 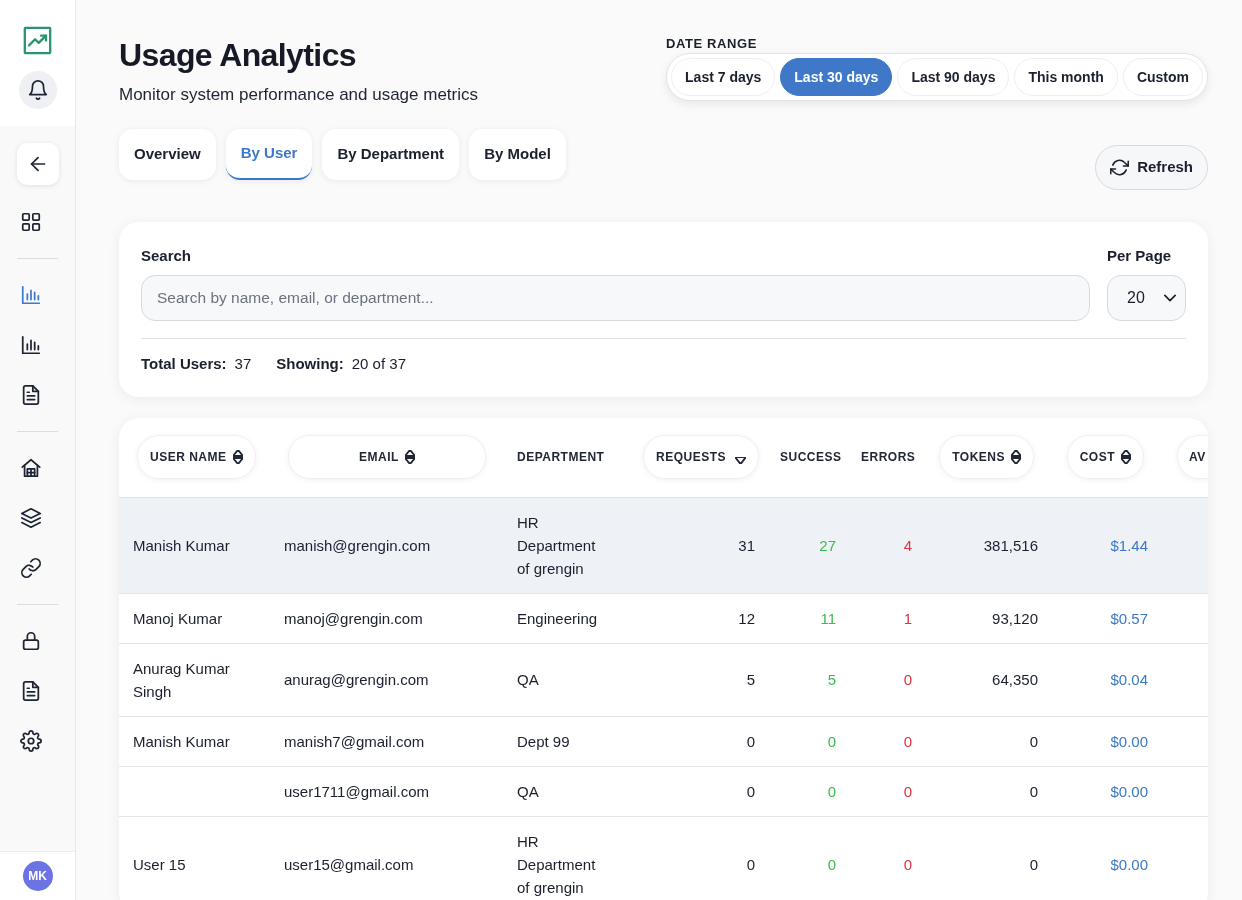 I want to click on table-row: Manish Kumar manish7@gmail.com Dept 99 0 0 0 0 $0.00, so click(x=663, y=741).